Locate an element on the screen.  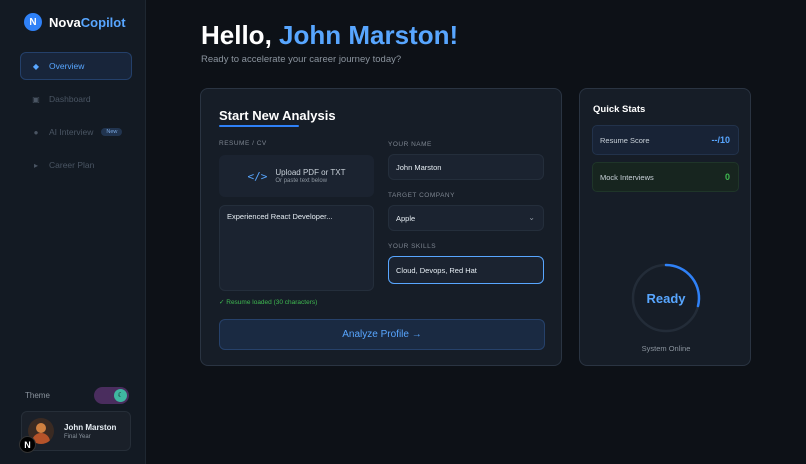
theme-row: Theme ☾ is located at coordinates (77, 395).